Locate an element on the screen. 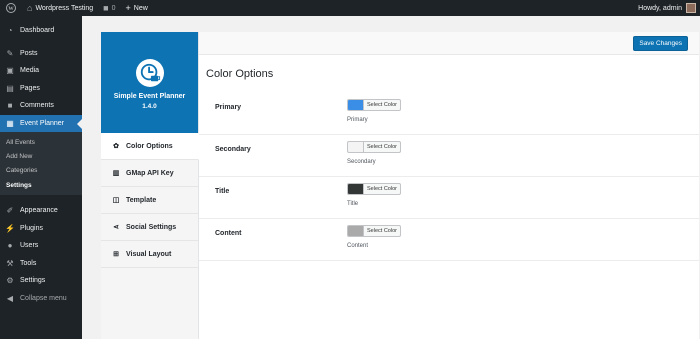 This screenshot has width=700, height=339. plugin-name: Simple Event Planner is located at coordinates (149, 96).